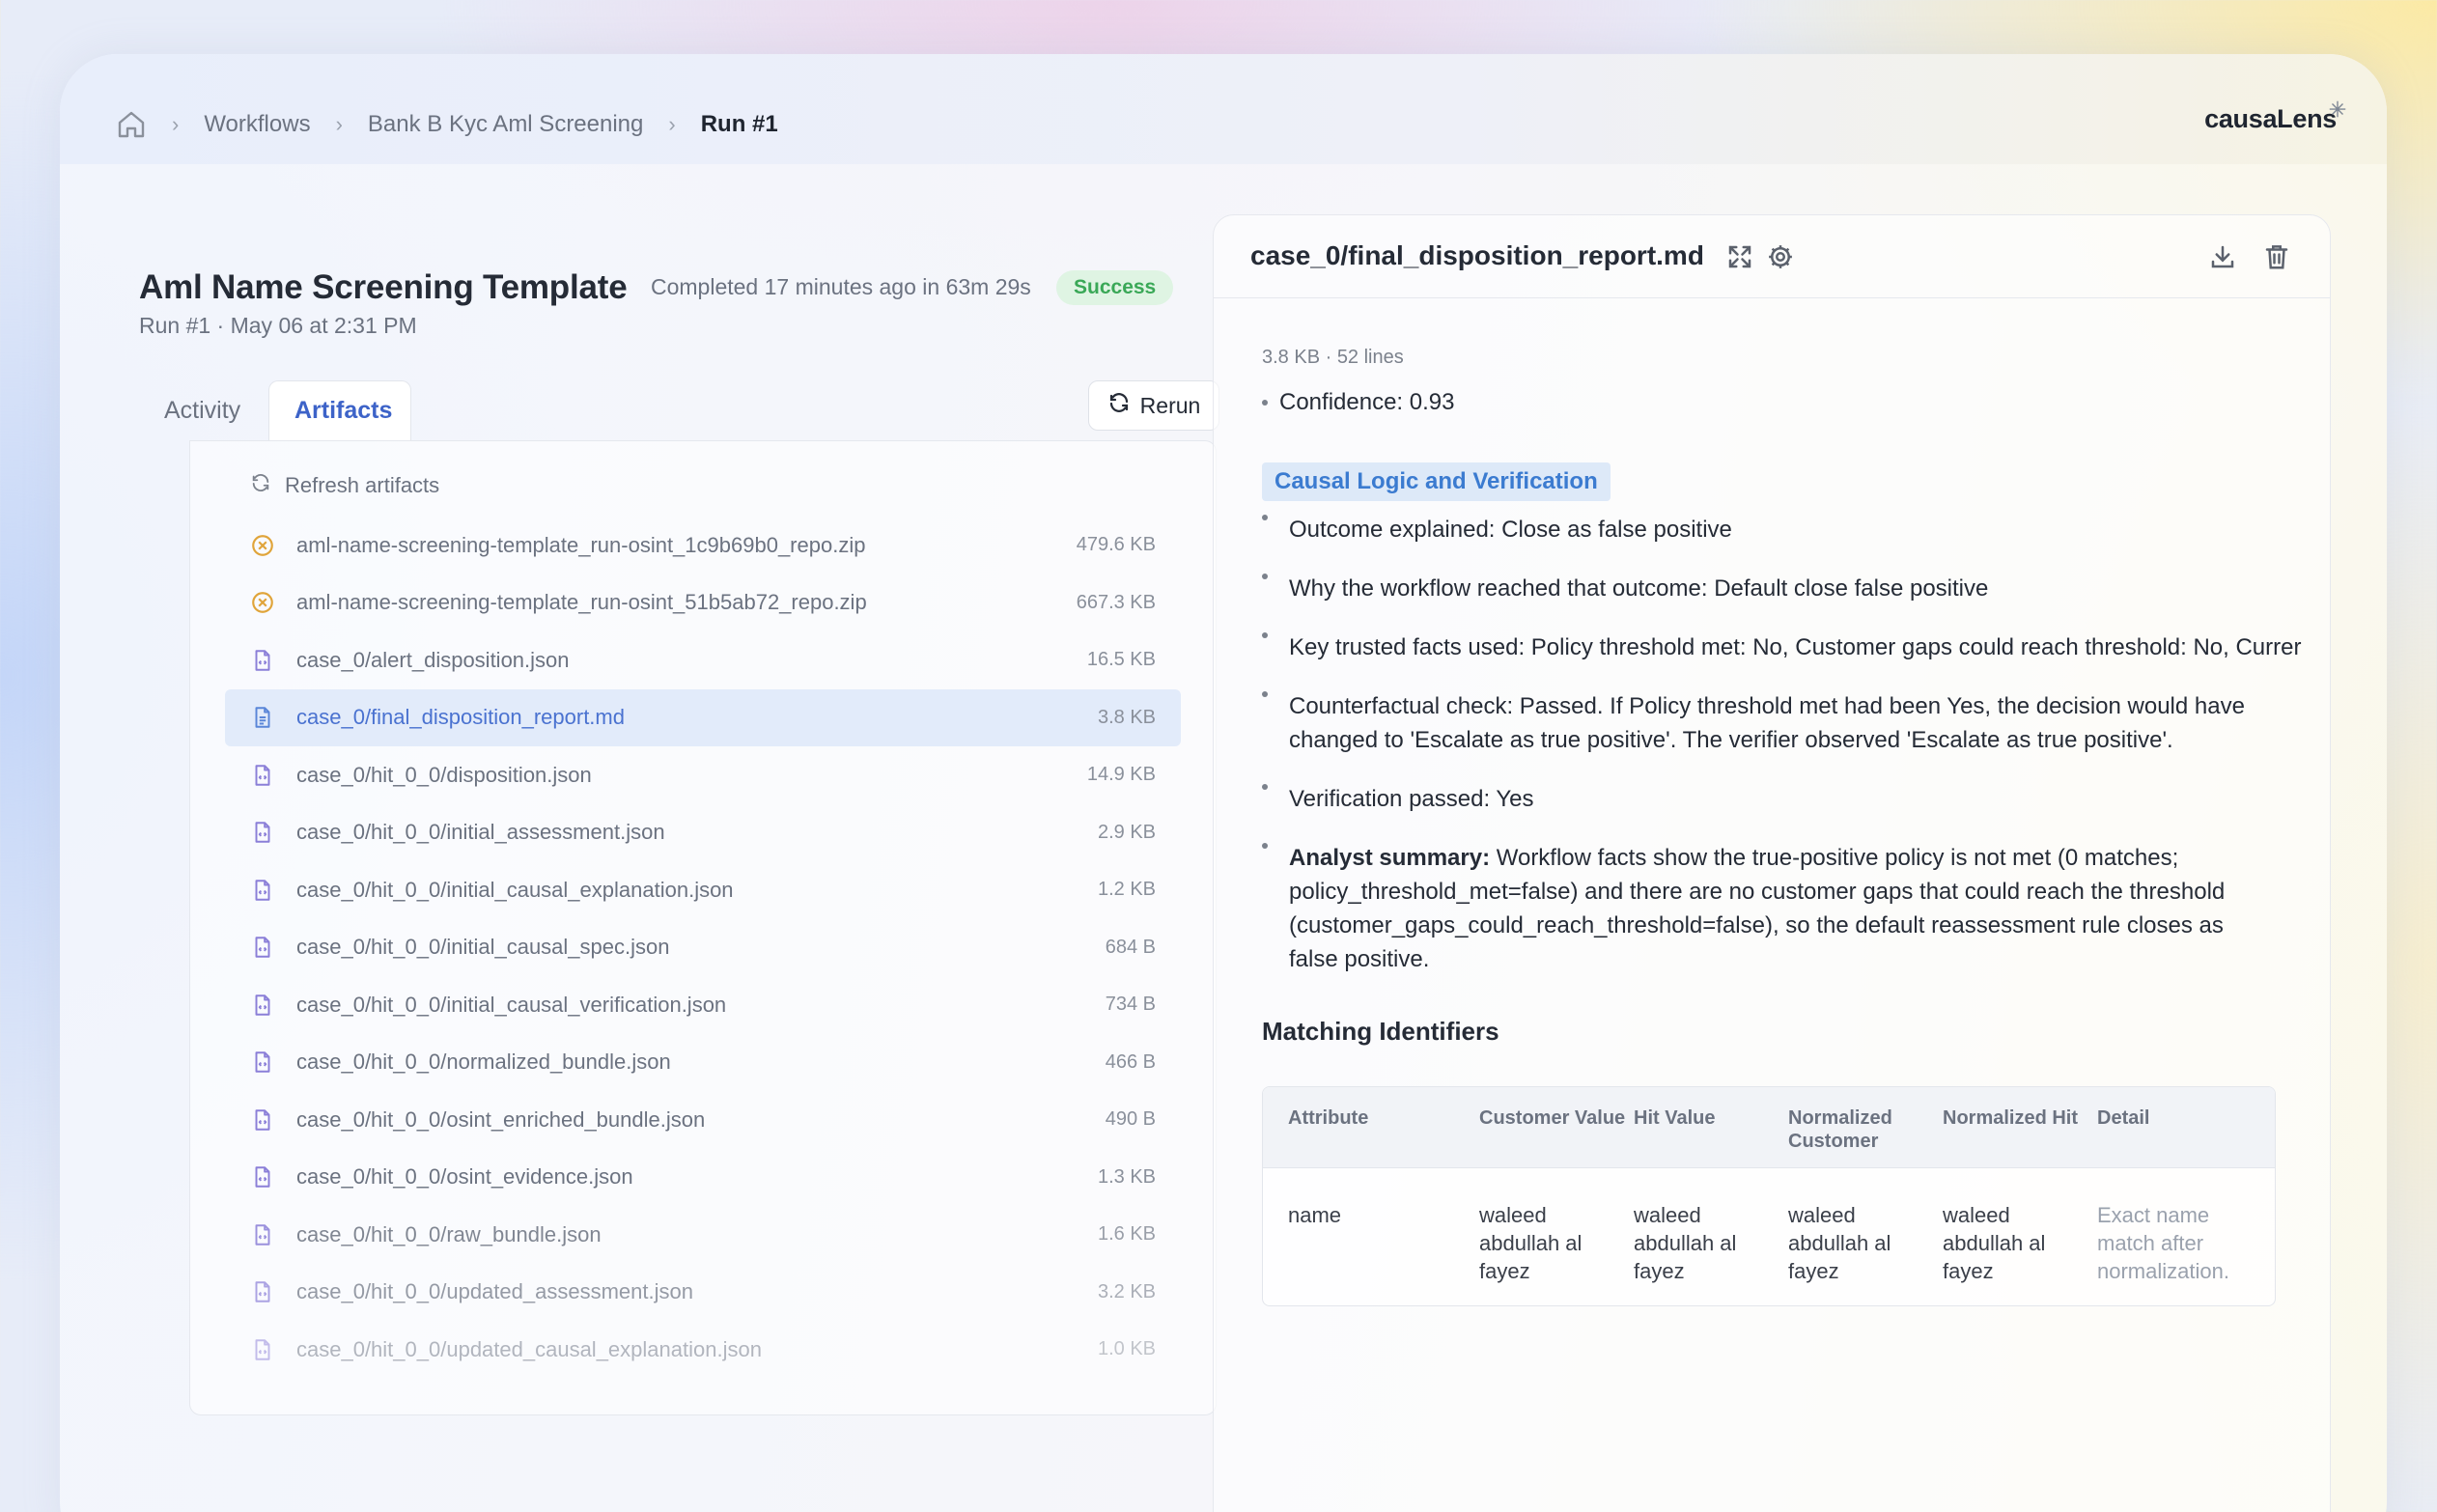 The height and width of the screenshot is (1512, 2437). Describe the element at coordinates (383, 287) in the screenshot. I see `page-title: Aml Name Screening Template` at that location.